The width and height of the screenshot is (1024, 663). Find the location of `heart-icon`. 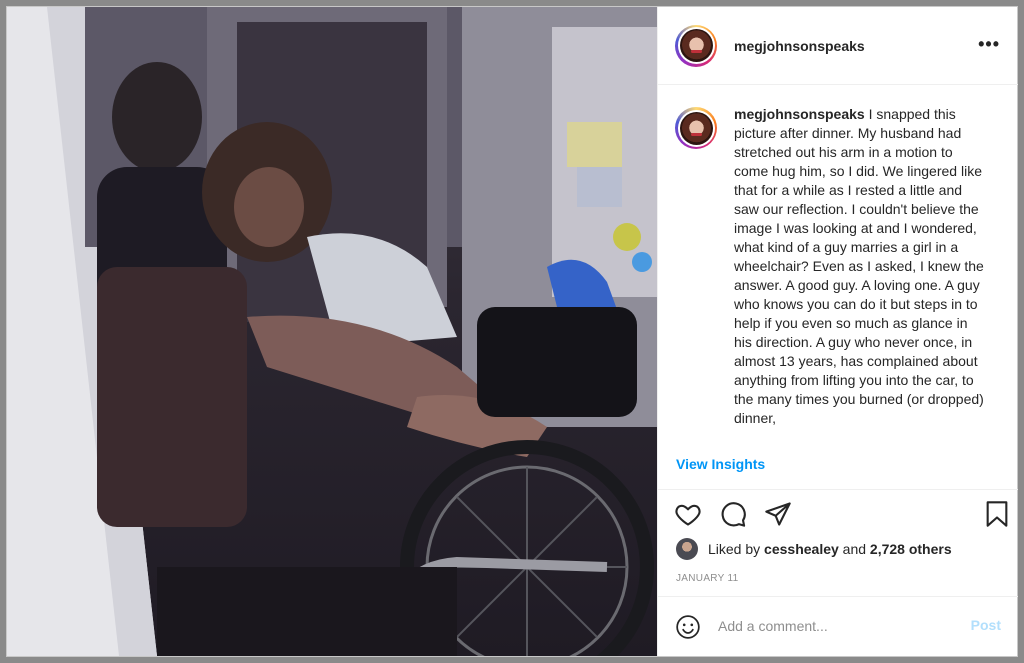

heart-icon is located at coordinates (688, 516).